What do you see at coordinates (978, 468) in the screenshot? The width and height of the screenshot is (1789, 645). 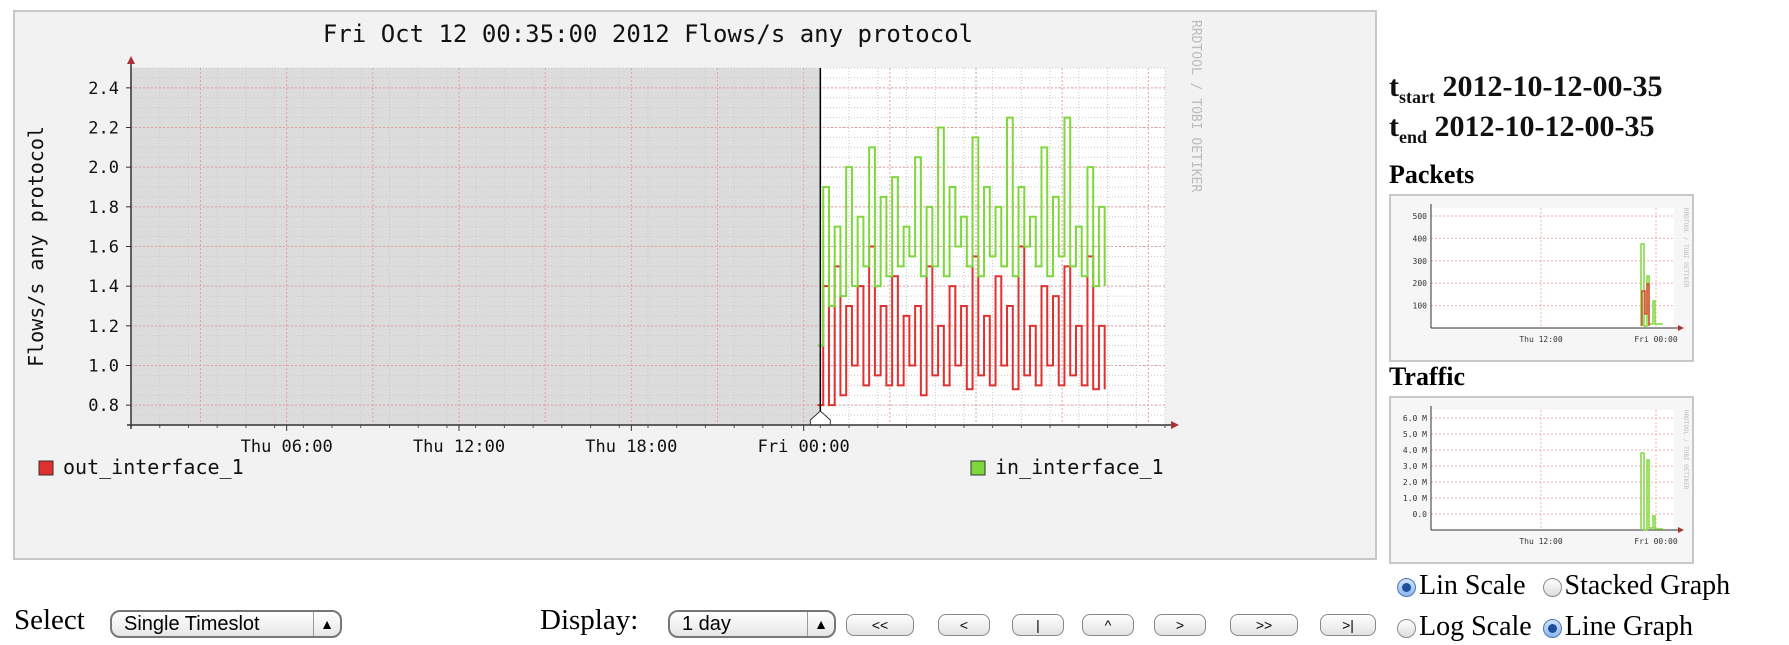 I see `legend-swatch-in` at bounding box center [978, 468].